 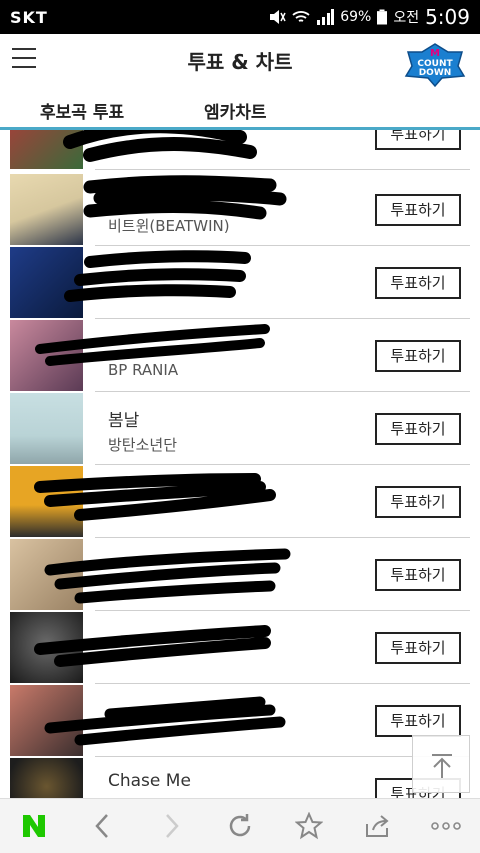 What do you see at coordinates (171, 826) in the screenshot?
I see `chevron-right-icon` at bounding box center [171, 826].